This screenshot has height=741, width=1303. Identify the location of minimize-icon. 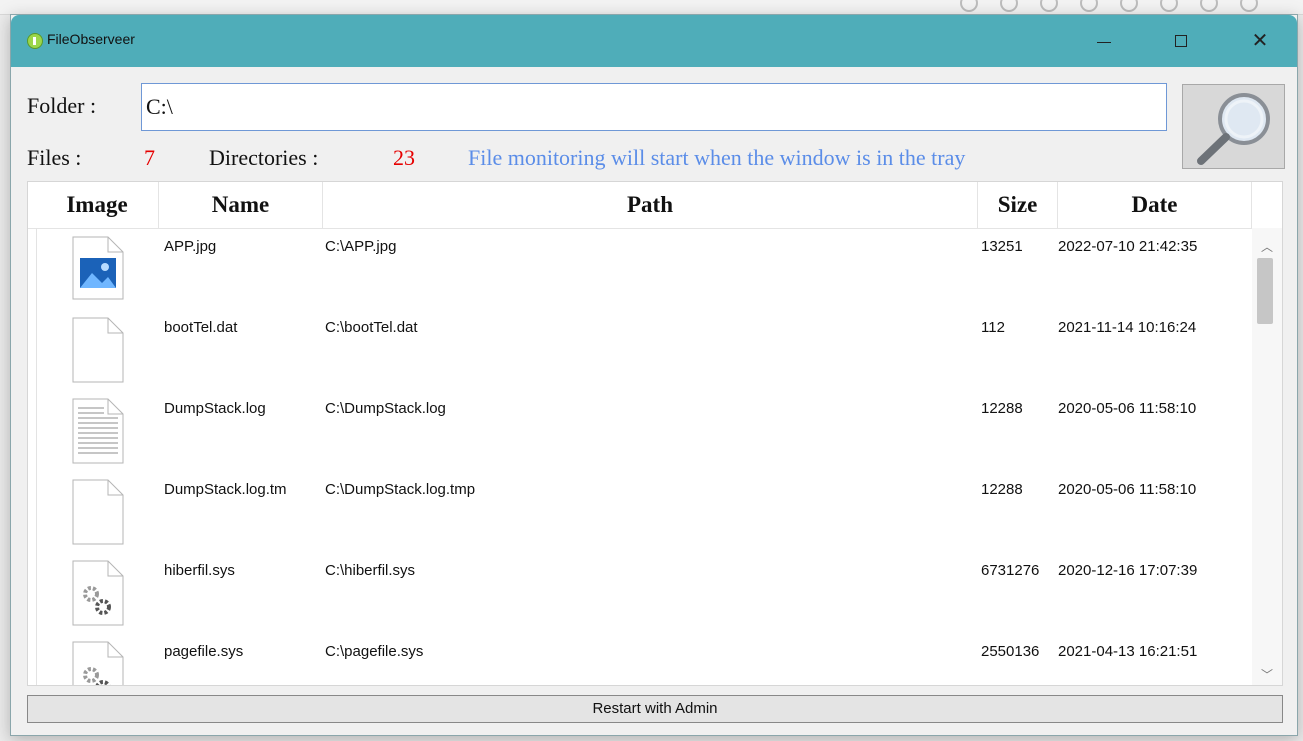
(1104, 42).